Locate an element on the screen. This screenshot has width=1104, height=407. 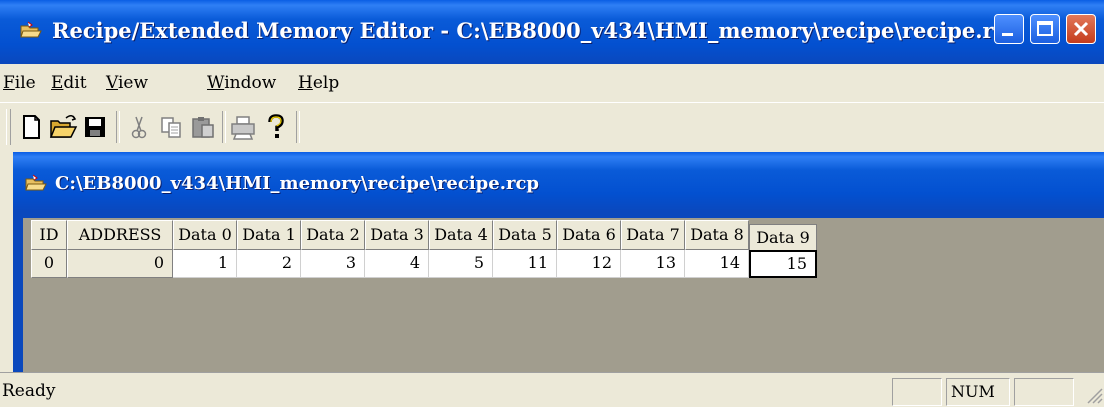
copy-button is located at coordinates (171, 127).